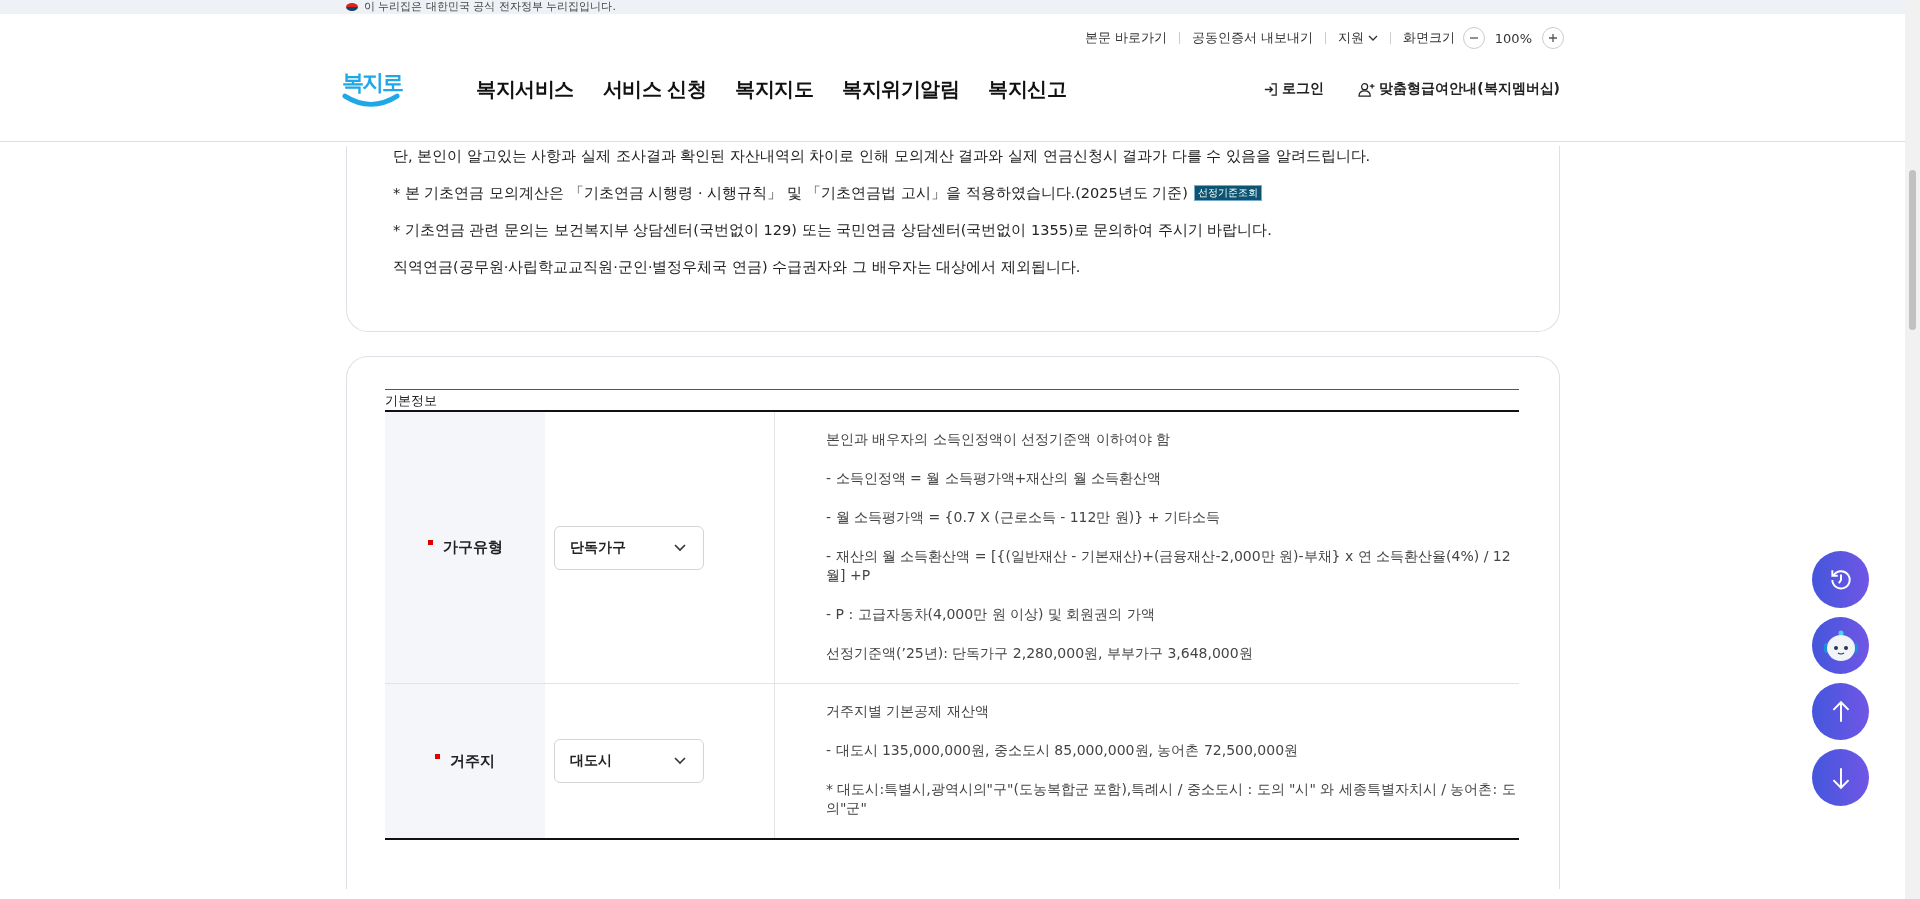  I want to click on flag-icon, so click(352, 7).